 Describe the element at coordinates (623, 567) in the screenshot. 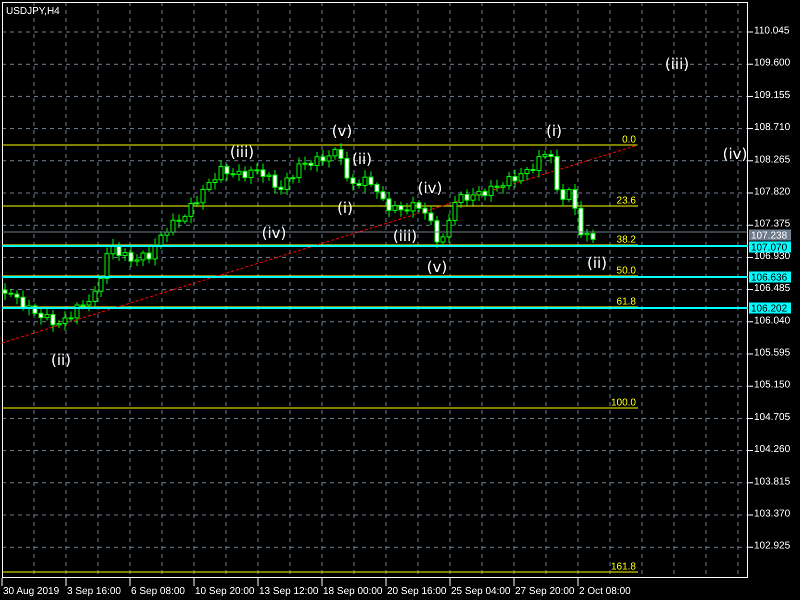

I see `fibonacci-level-label: 161.8` at that location.